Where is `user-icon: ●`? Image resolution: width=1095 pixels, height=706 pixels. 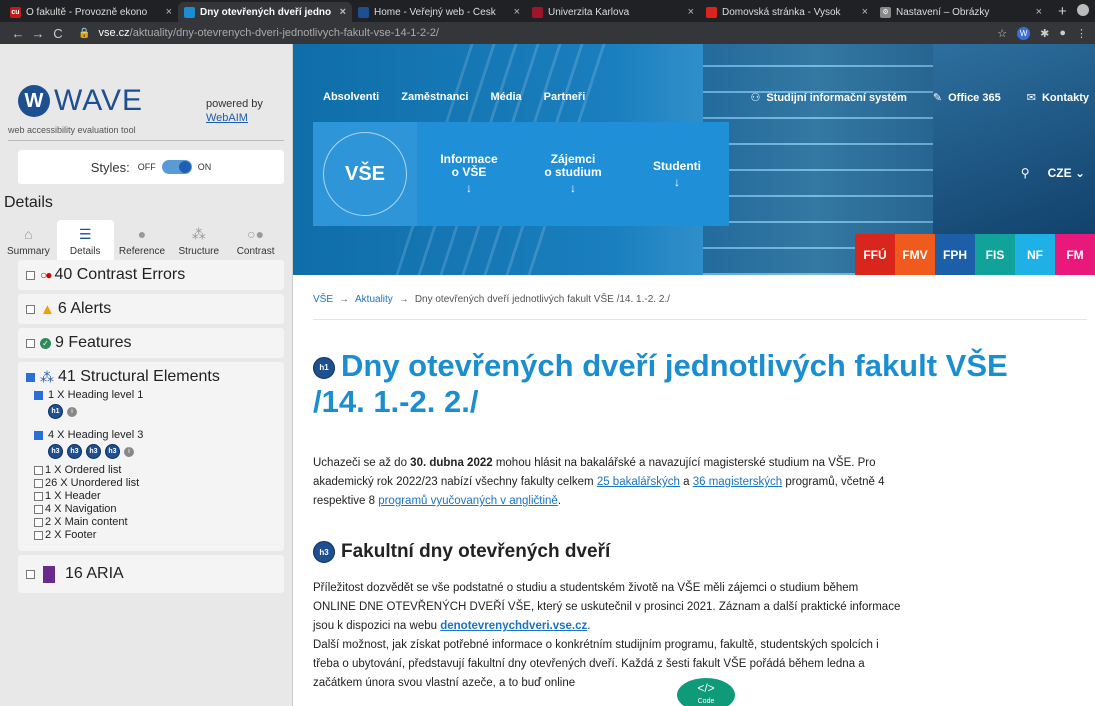 user-icon: ● is located at coordinates (1062, 33).